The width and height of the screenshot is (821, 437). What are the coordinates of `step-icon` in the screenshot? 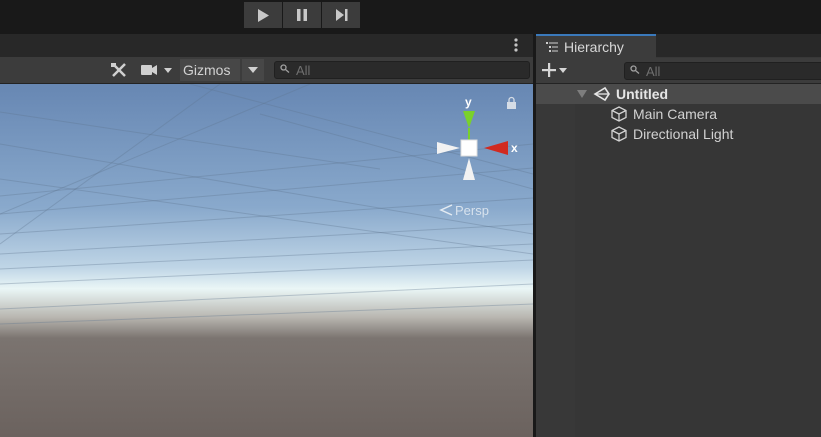 It's located at (341, 15).